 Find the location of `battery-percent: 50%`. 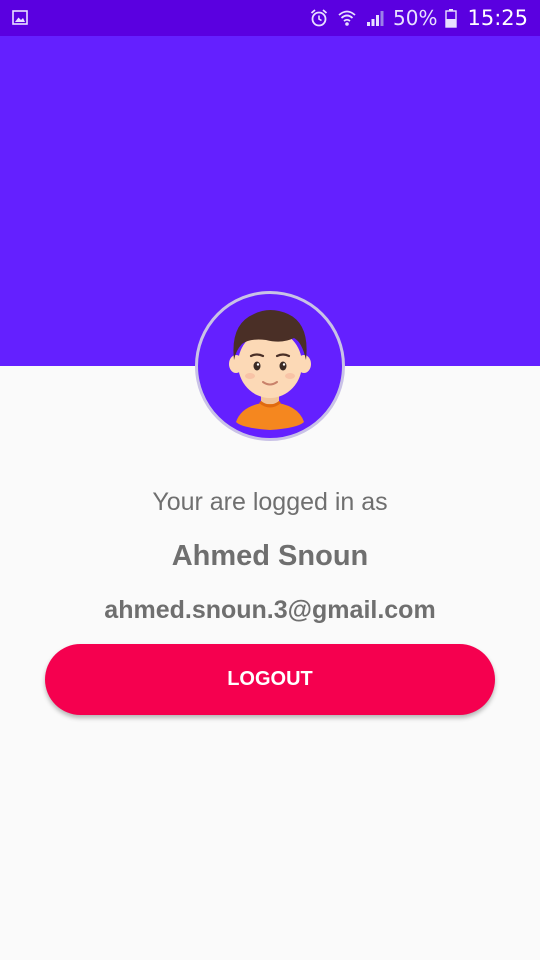

battery-percent: 50% is located at coordinates (415, 18).